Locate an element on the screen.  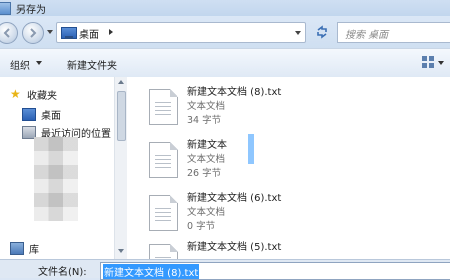
list-item: 新建文本文档 (5).txt is located at coordinates (269, 247).